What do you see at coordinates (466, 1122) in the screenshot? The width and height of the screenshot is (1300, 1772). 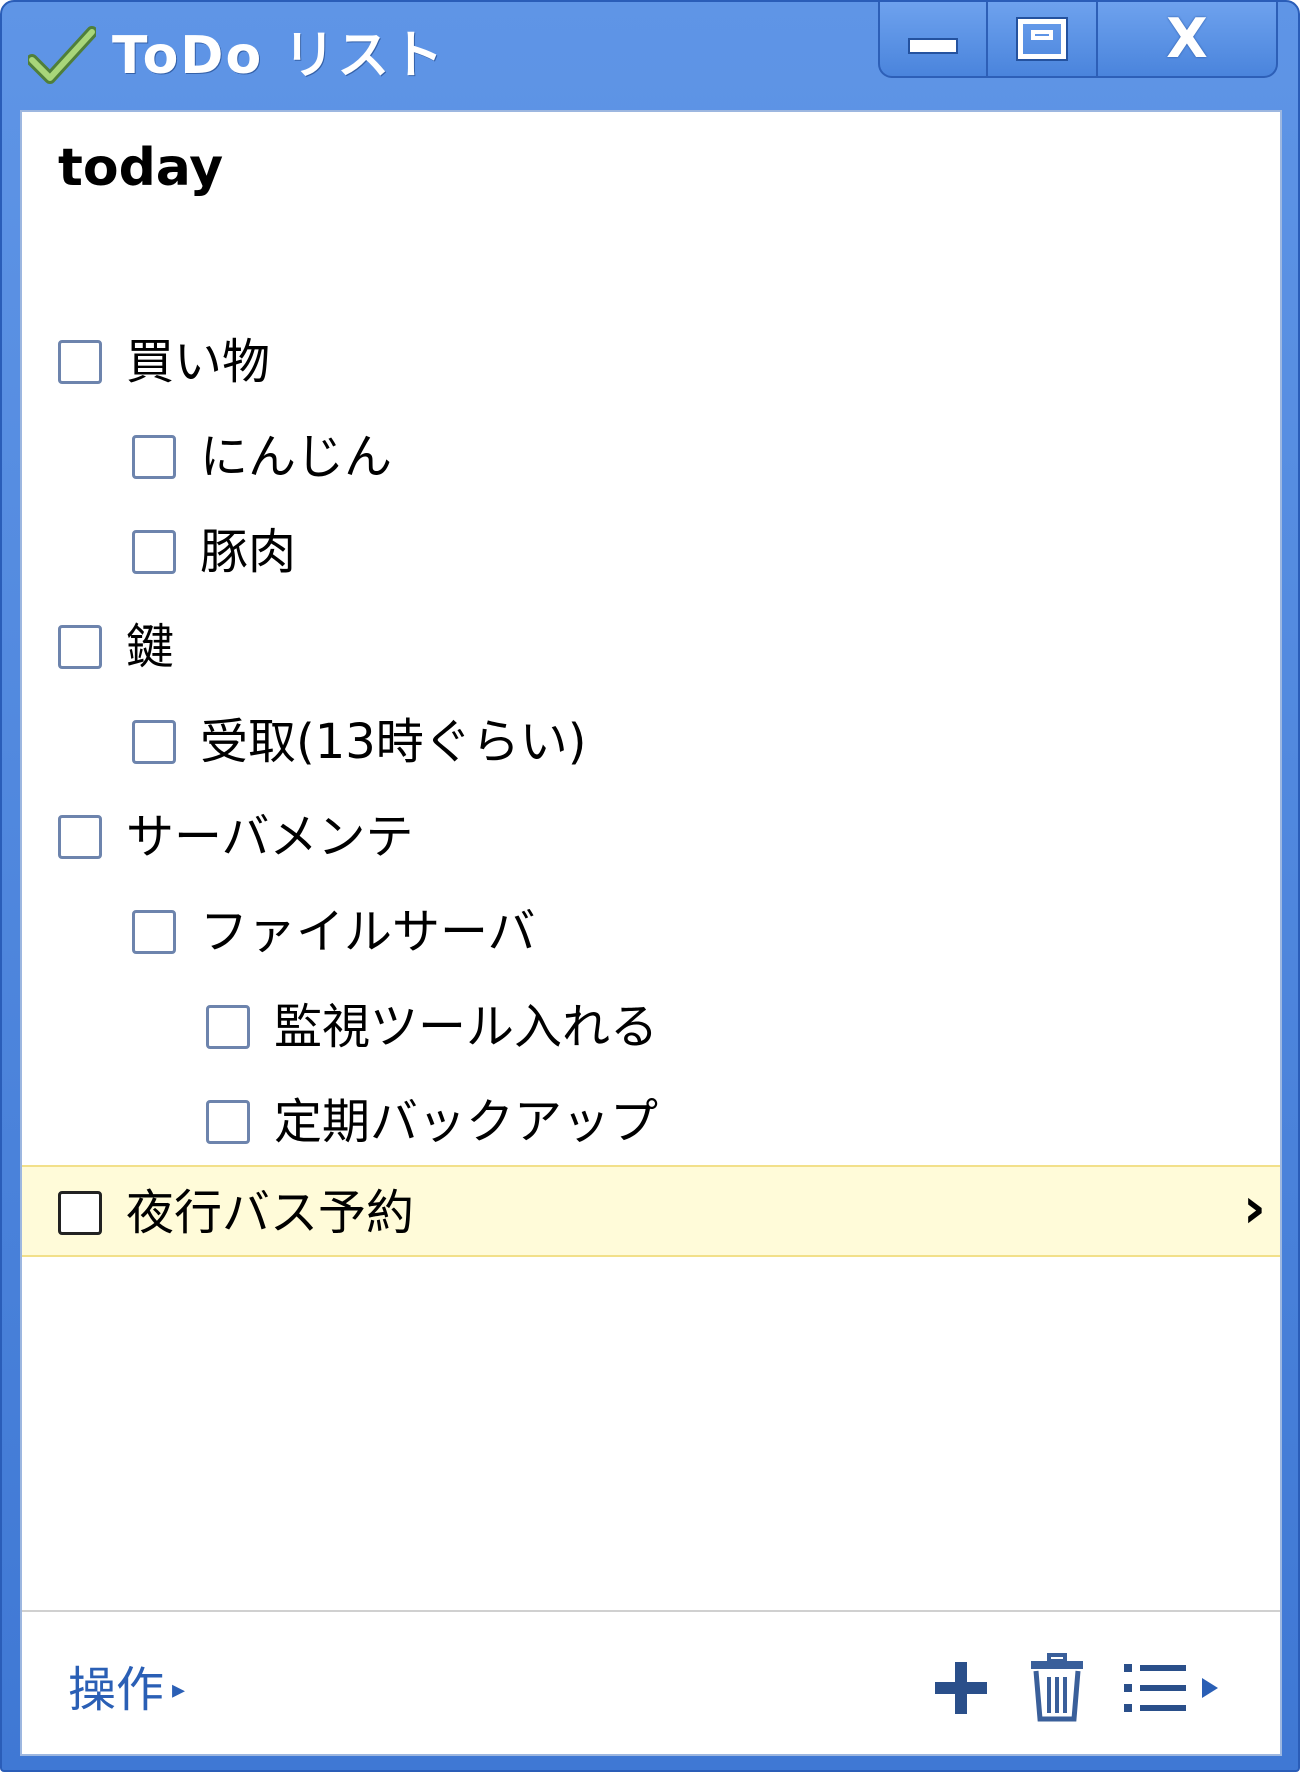 I see `task-label: 定期バックアップ` at bounding box center [466, 1122].